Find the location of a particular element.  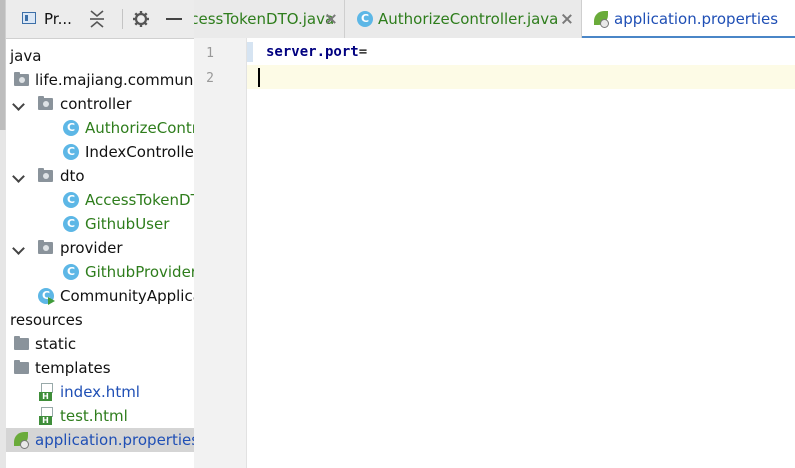

gutter-marker is located at coordinates (250, 52).